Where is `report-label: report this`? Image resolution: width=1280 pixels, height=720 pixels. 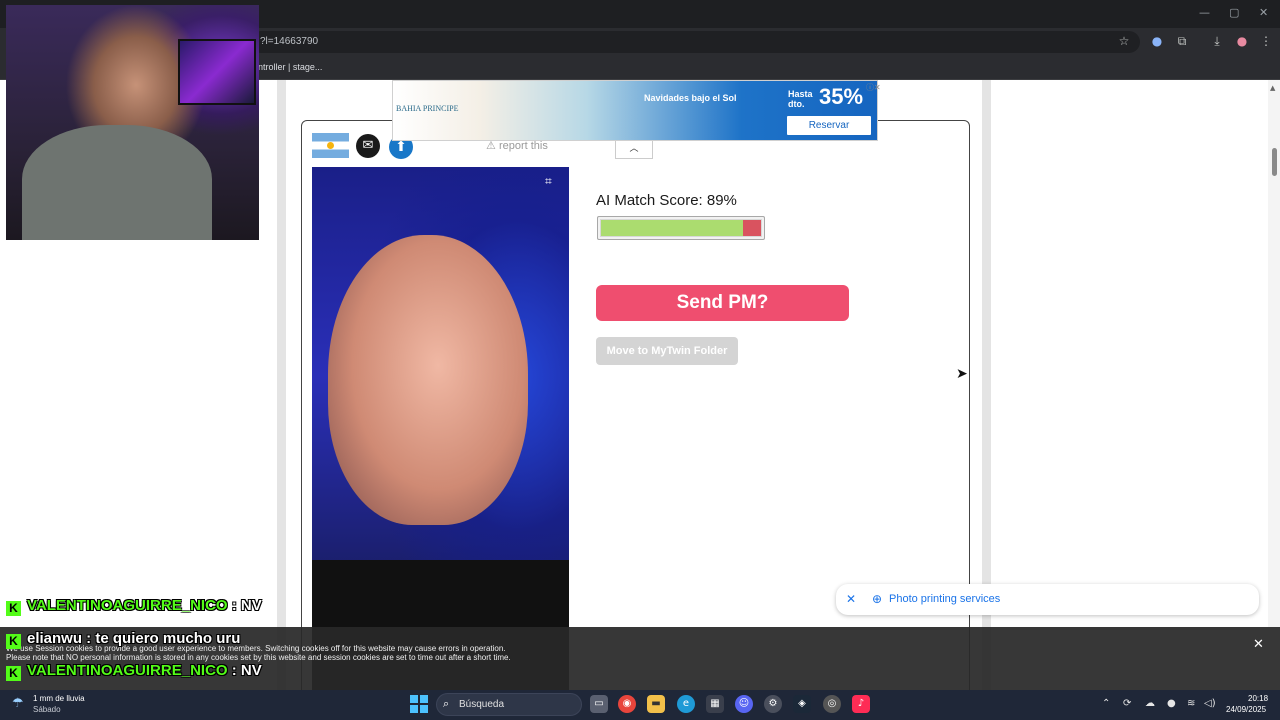
report-label: report this is located at coordinates (523, 146).